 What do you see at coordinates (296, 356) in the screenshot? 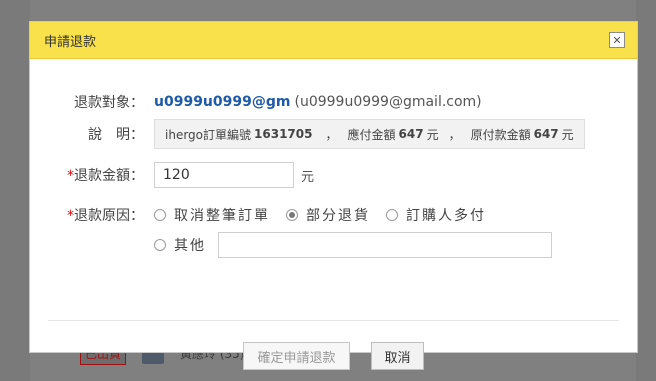
I see `confirm-refund-button: 確定申請退款` at bounding box center [296, 356].